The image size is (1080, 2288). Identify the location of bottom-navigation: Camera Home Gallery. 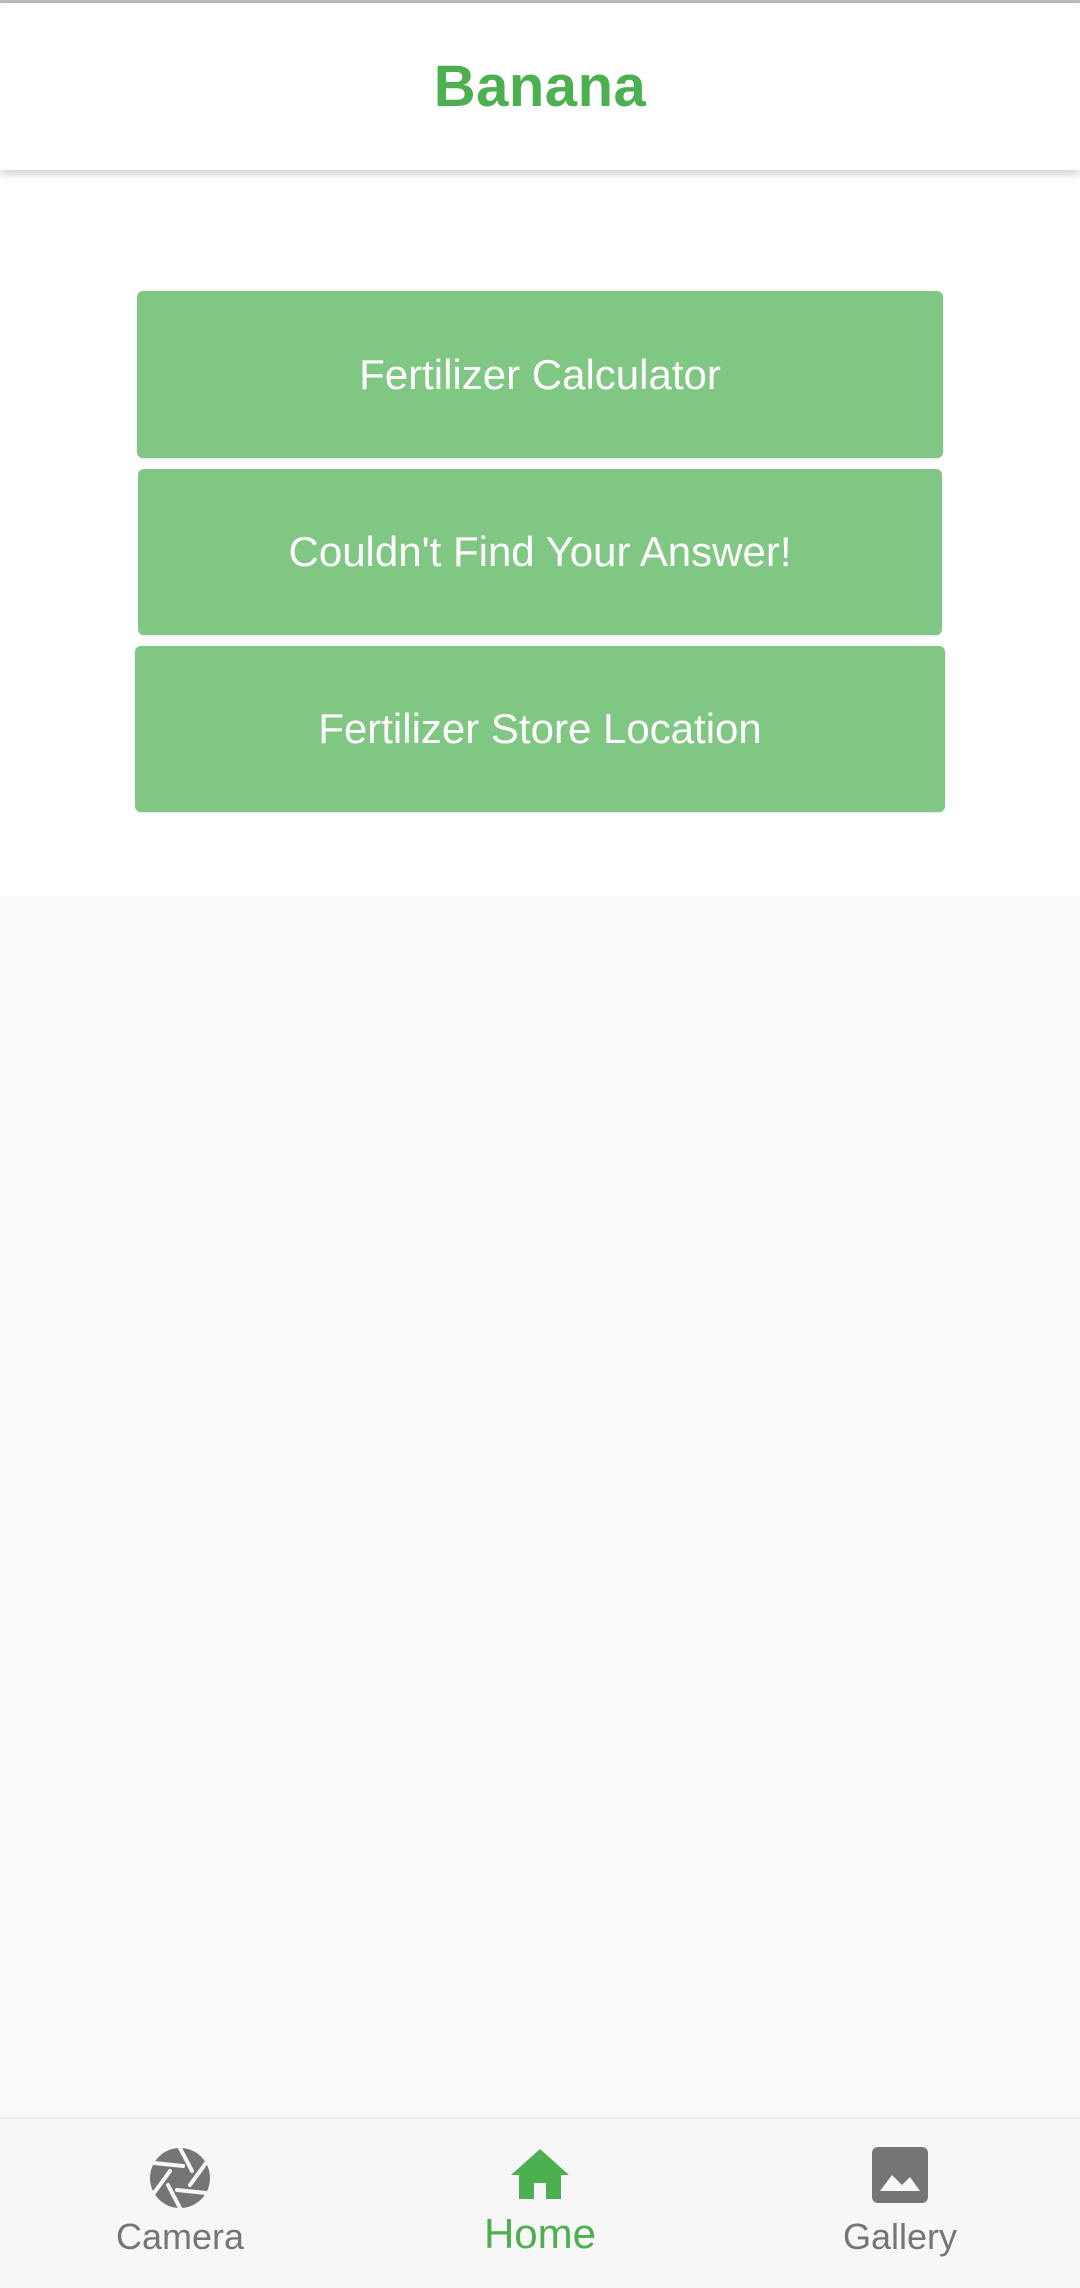
(540, 2202).